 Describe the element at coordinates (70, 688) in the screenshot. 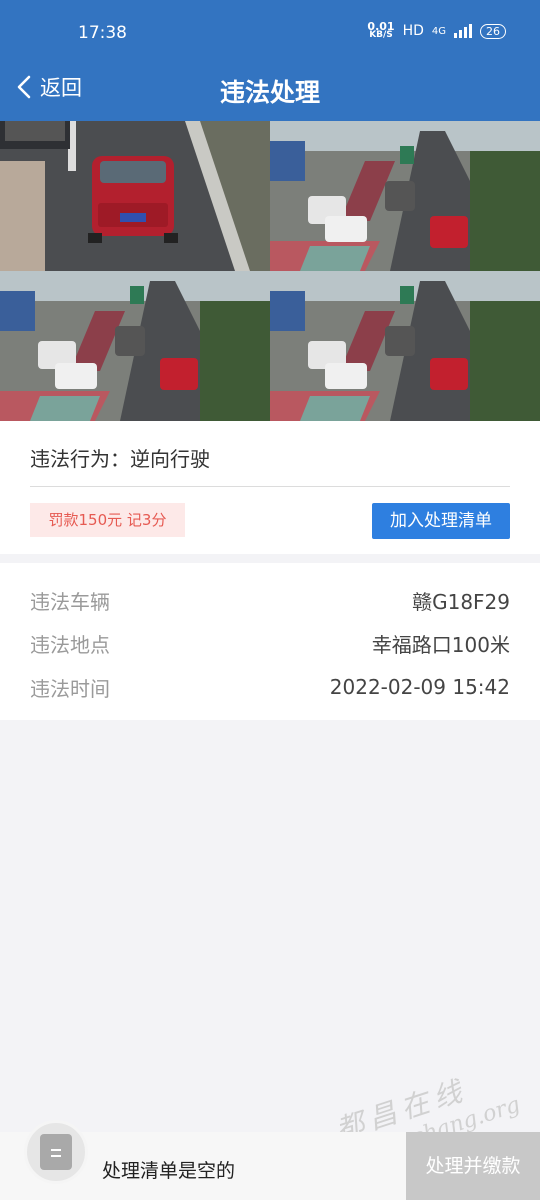

I see `detail-label: 违法时间` at that location.